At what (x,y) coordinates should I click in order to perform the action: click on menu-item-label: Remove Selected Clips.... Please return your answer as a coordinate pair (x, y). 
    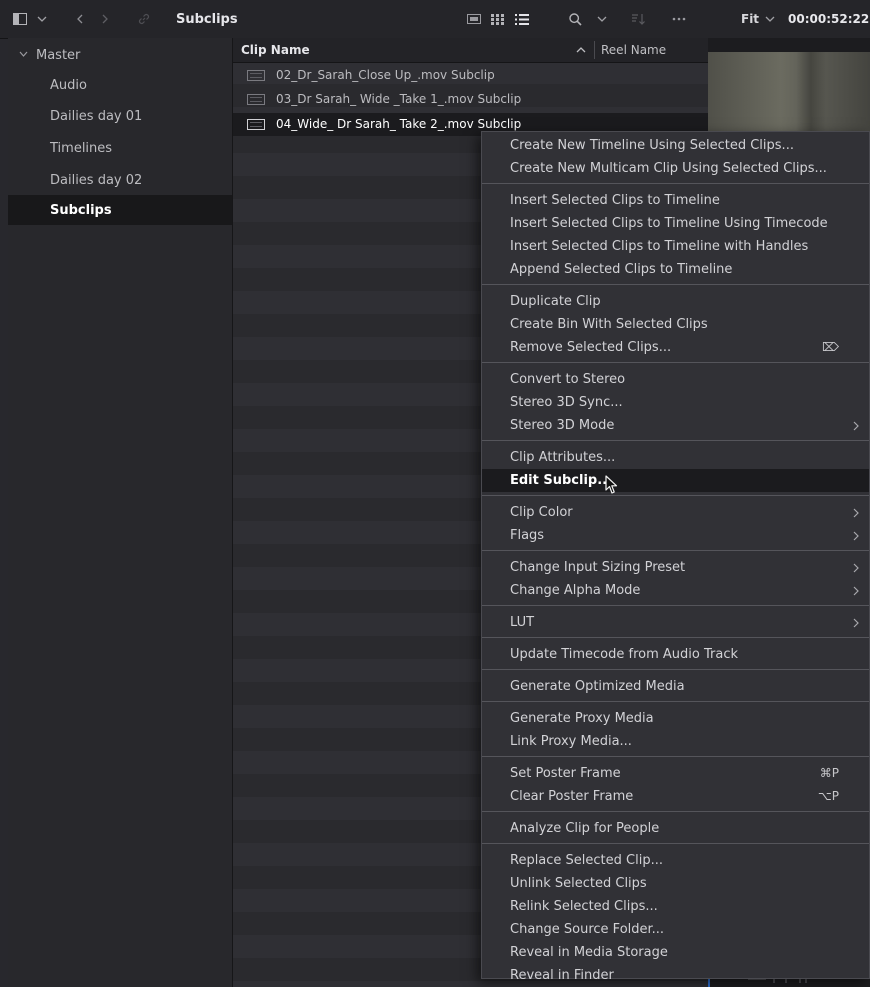
    Looking at the image, I should click on (591, 347).